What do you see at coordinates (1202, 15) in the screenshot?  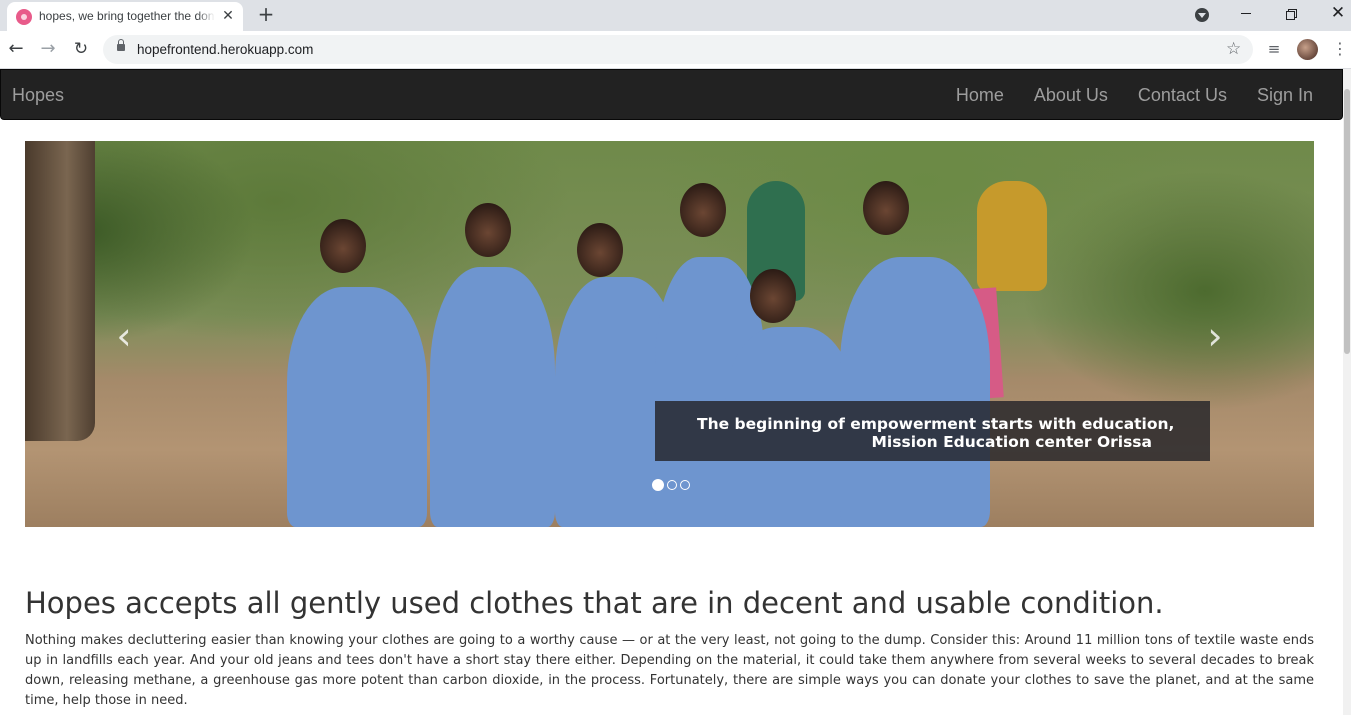 I see `tab-search-icon` at bounding box center [1202, 15].